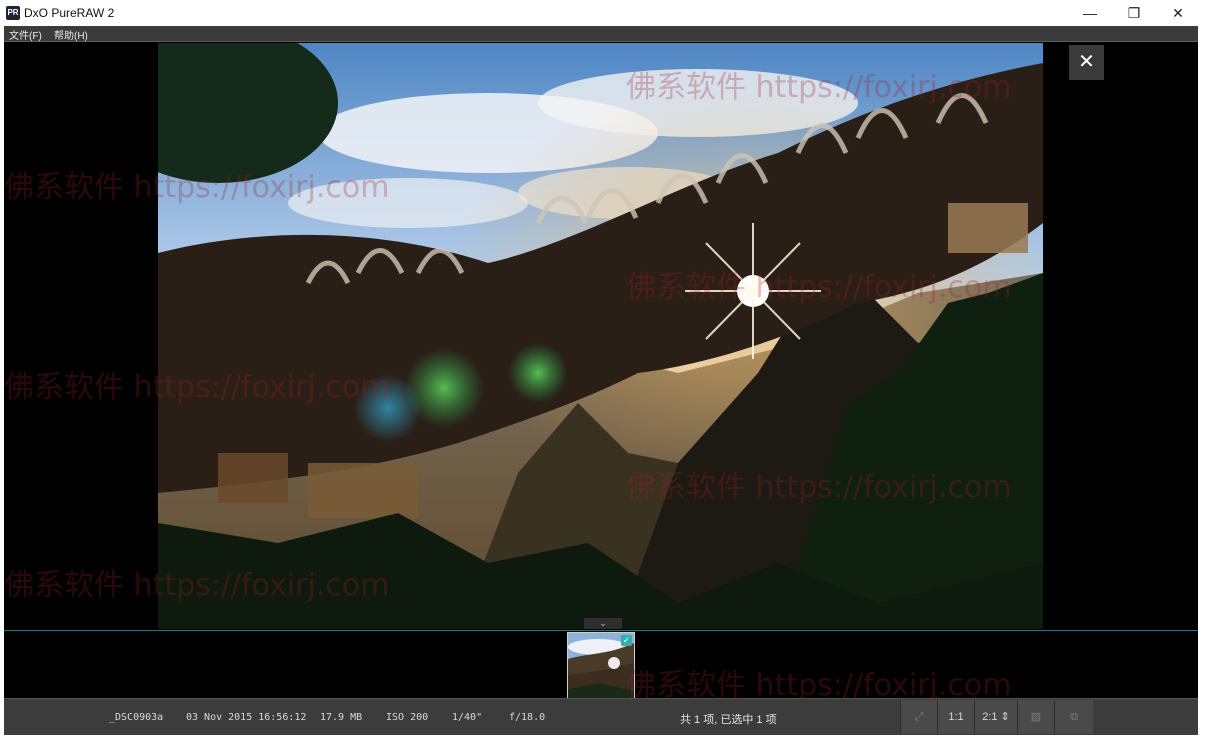  Describe the element at coordinates (601, 34) in the screenshot. I see `menu-bar: 文件(F) 帮助(H)` at that location.